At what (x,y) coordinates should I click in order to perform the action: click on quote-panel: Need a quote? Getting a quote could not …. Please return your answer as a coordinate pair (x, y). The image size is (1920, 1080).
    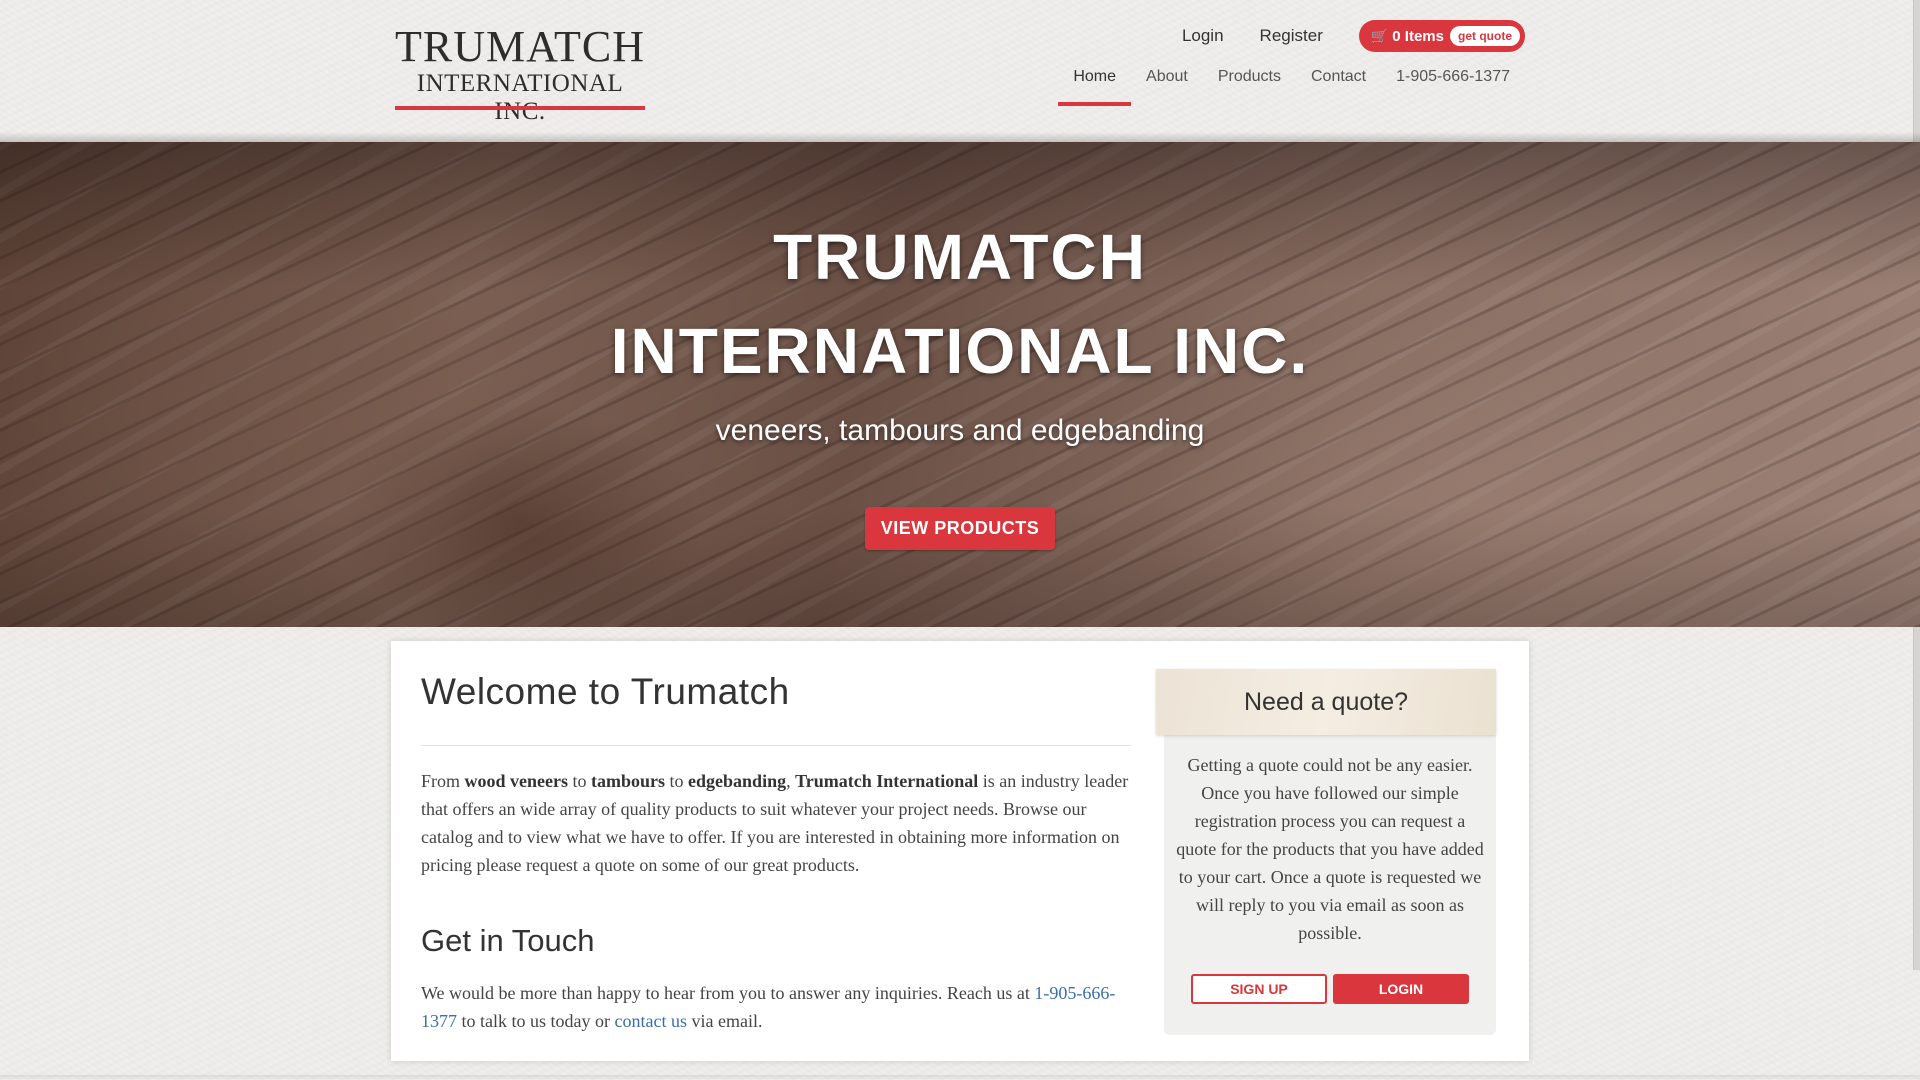
    Looking at the image, I should click on (1326, 852).